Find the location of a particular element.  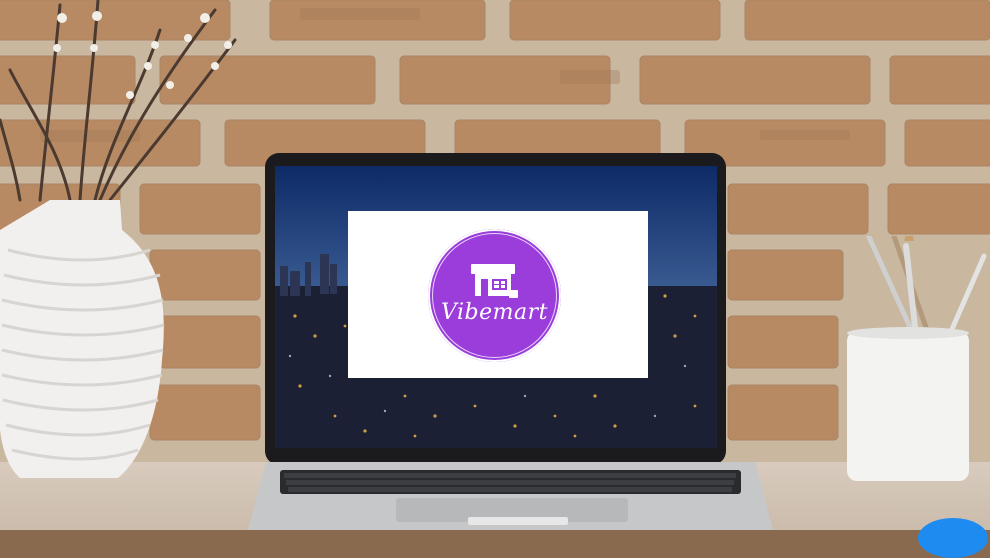

chat-bubble-icon is located at coordinates (953, 538).